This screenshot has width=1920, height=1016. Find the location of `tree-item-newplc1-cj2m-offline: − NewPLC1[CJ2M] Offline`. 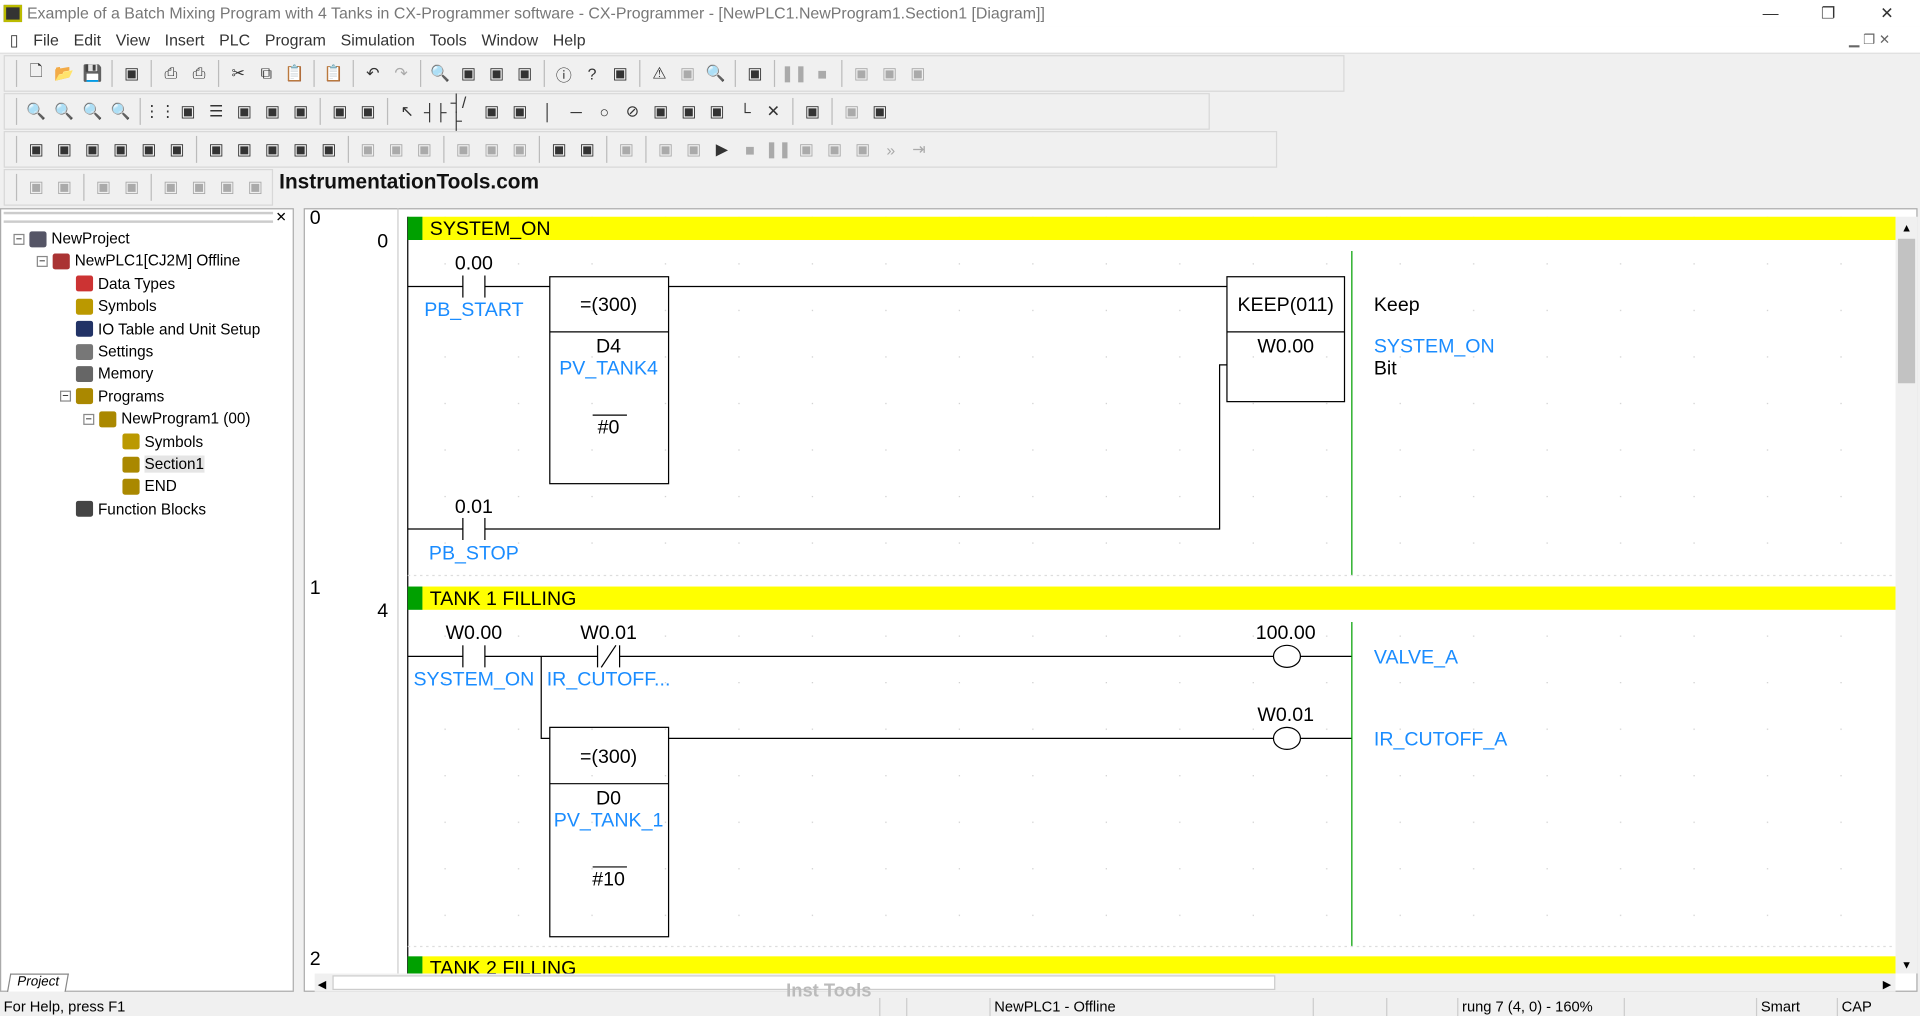

tree-item-newplc1-cj2m-offline: − NewPLC1[CJ2M] Offline is located at coordinates (138, 261).